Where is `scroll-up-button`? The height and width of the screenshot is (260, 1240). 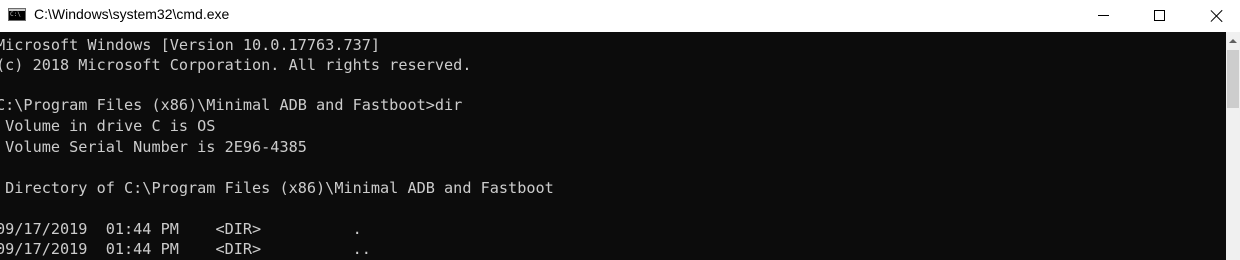 scroll-up-button is located at coordinates (1233, 40).